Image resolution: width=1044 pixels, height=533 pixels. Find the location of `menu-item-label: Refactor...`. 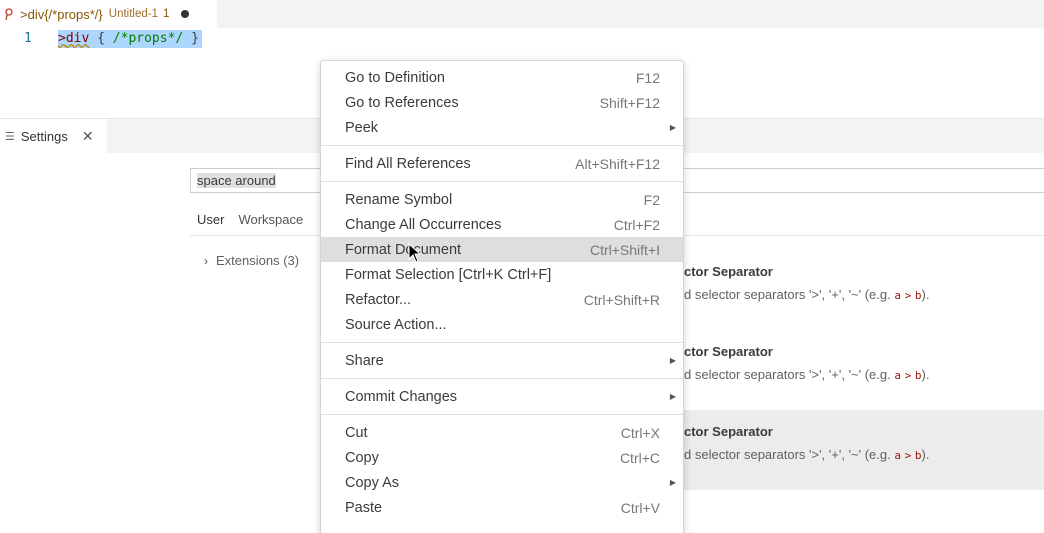

menu-item-label: Refactor... is located at coordinates (378, 299).